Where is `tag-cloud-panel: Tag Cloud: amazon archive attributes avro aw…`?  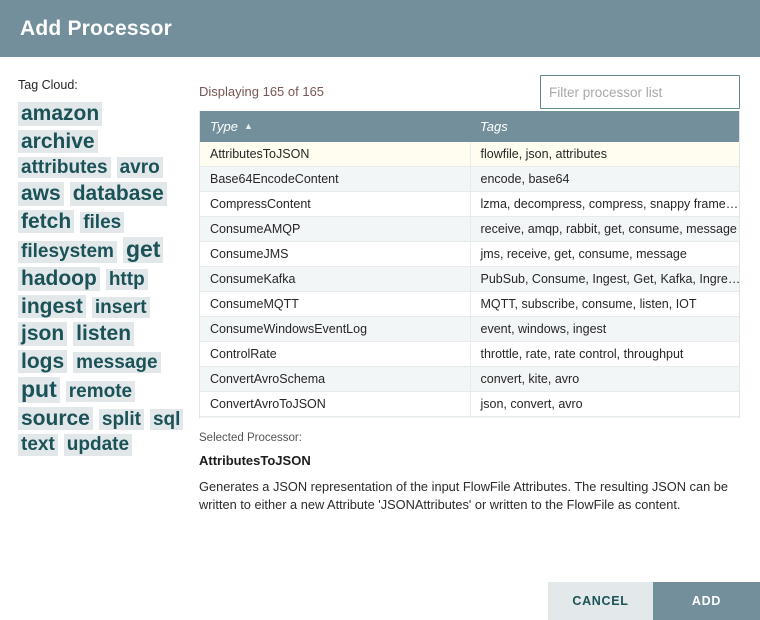 tag-cloud-panel: Tag Cloud: amazon archive attributes avro aw… is located at coordinates (102, 267).